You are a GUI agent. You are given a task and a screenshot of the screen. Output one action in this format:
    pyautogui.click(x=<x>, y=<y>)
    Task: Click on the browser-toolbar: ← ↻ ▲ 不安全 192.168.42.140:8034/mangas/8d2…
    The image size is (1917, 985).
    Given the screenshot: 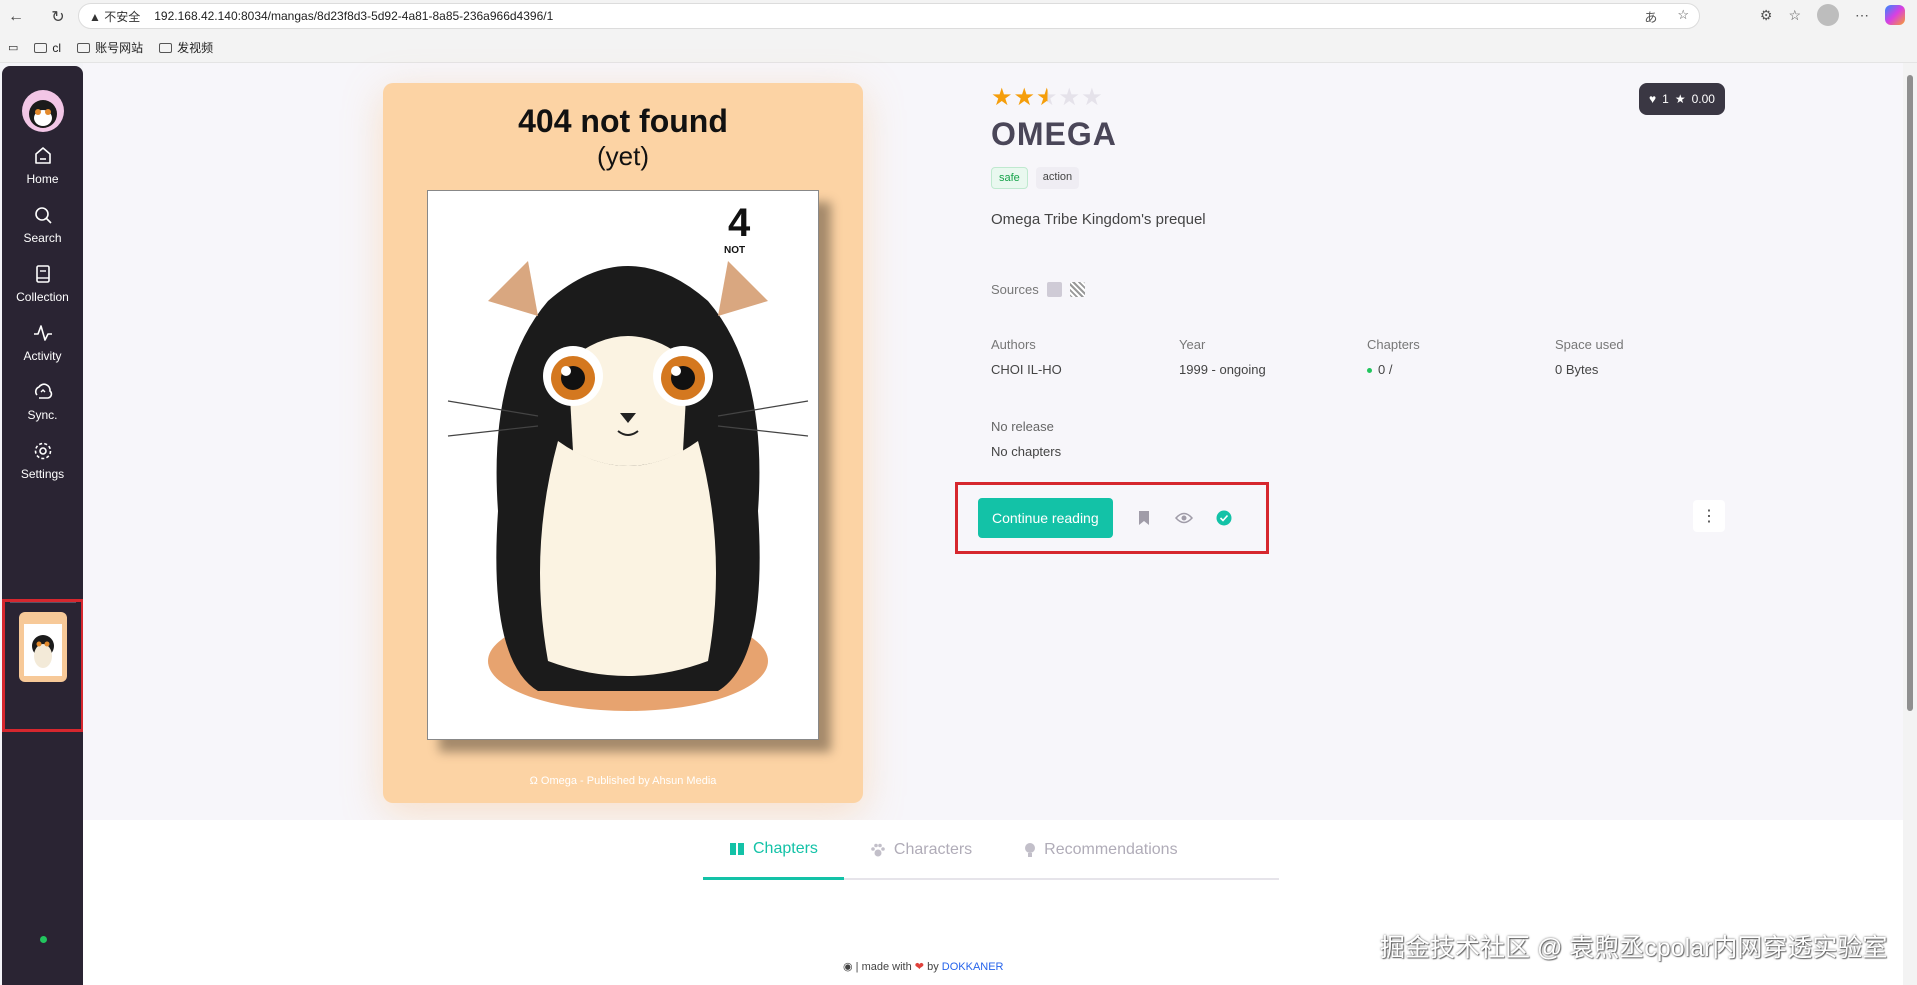 What is the action you would take?
    pyautogui.click(x=958, y=16)
    